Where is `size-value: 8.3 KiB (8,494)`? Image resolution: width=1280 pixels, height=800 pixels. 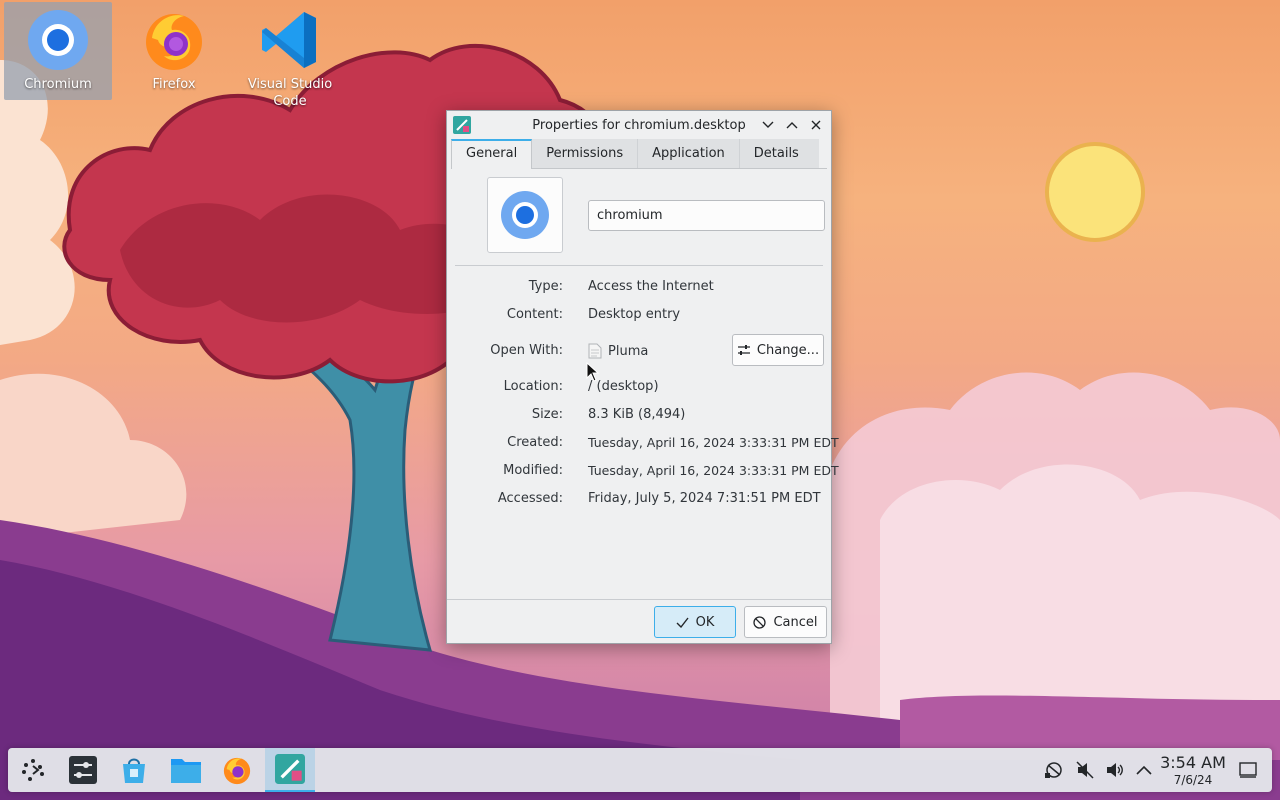 size-value: 8.3 KiB (8,494) is located at coordinates (637, 414).